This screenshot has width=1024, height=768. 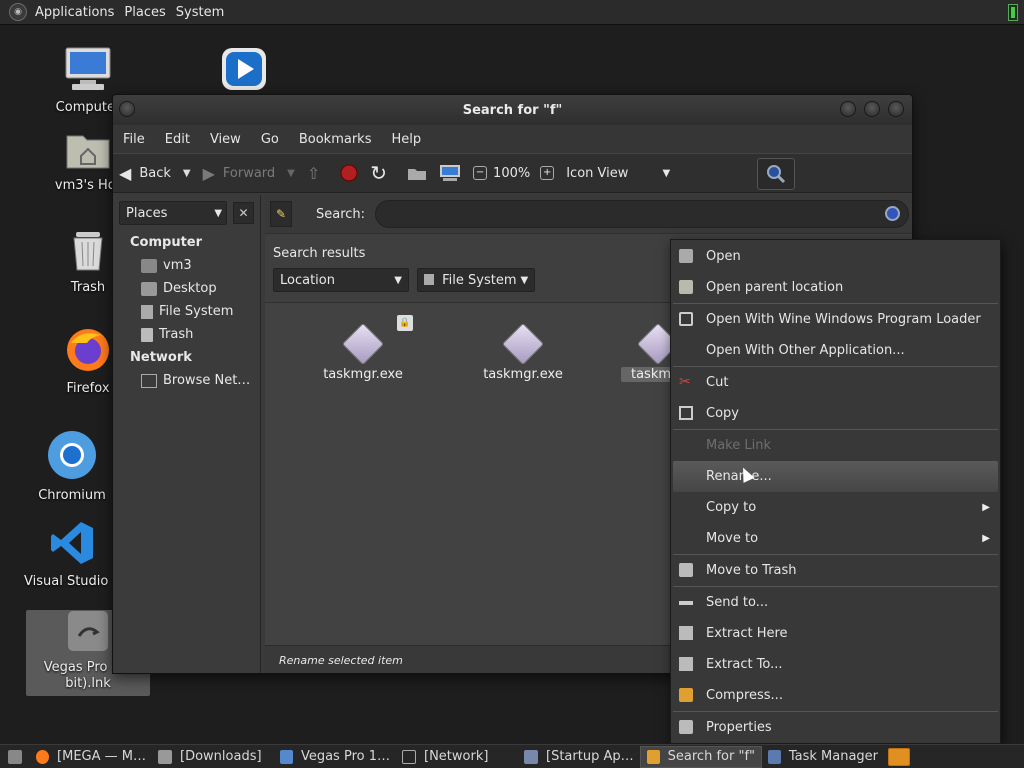 What do you see at coordinates (203, 12) in the screenshot?
I see `system-menu: System` at bounding box center [203, 12].